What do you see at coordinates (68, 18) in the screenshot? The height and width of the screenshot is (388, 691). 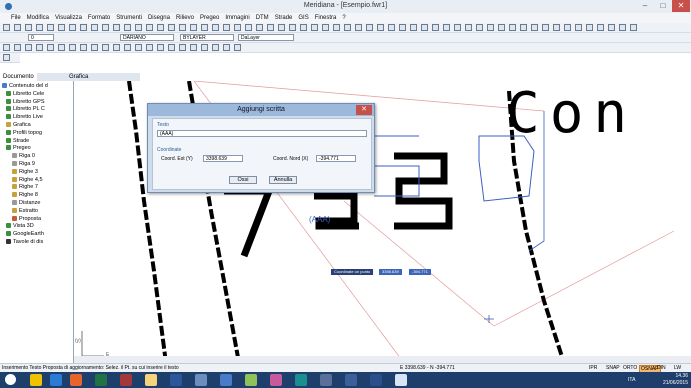 I see `menu-visualizza: Visualizza` at bounding box center [68, 18].